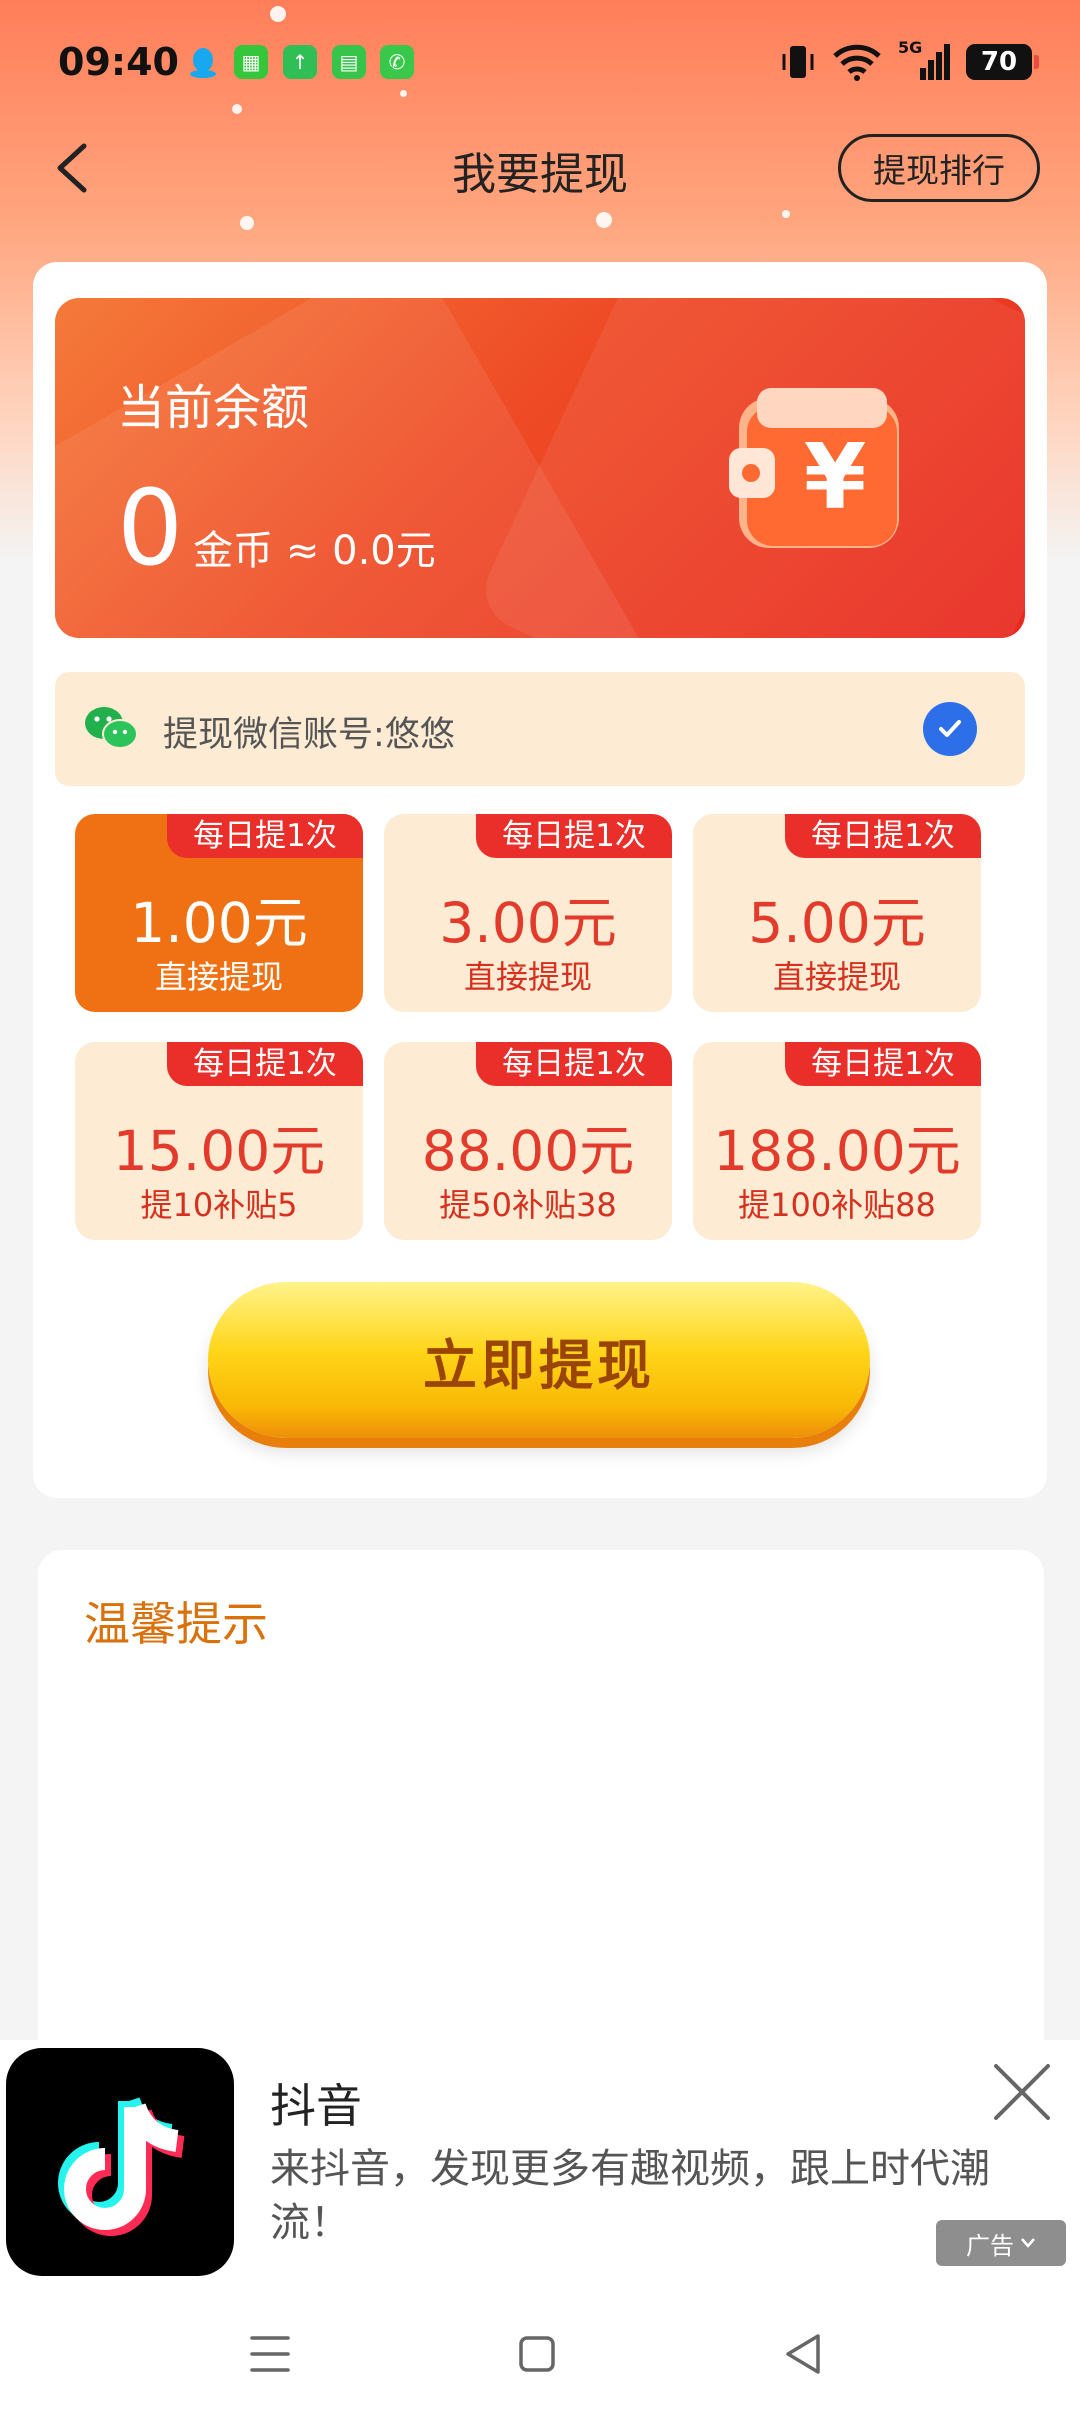 The image size is (1080, 2412). I want to click on option-desc: 提100补贴88, so click(837, 1205).